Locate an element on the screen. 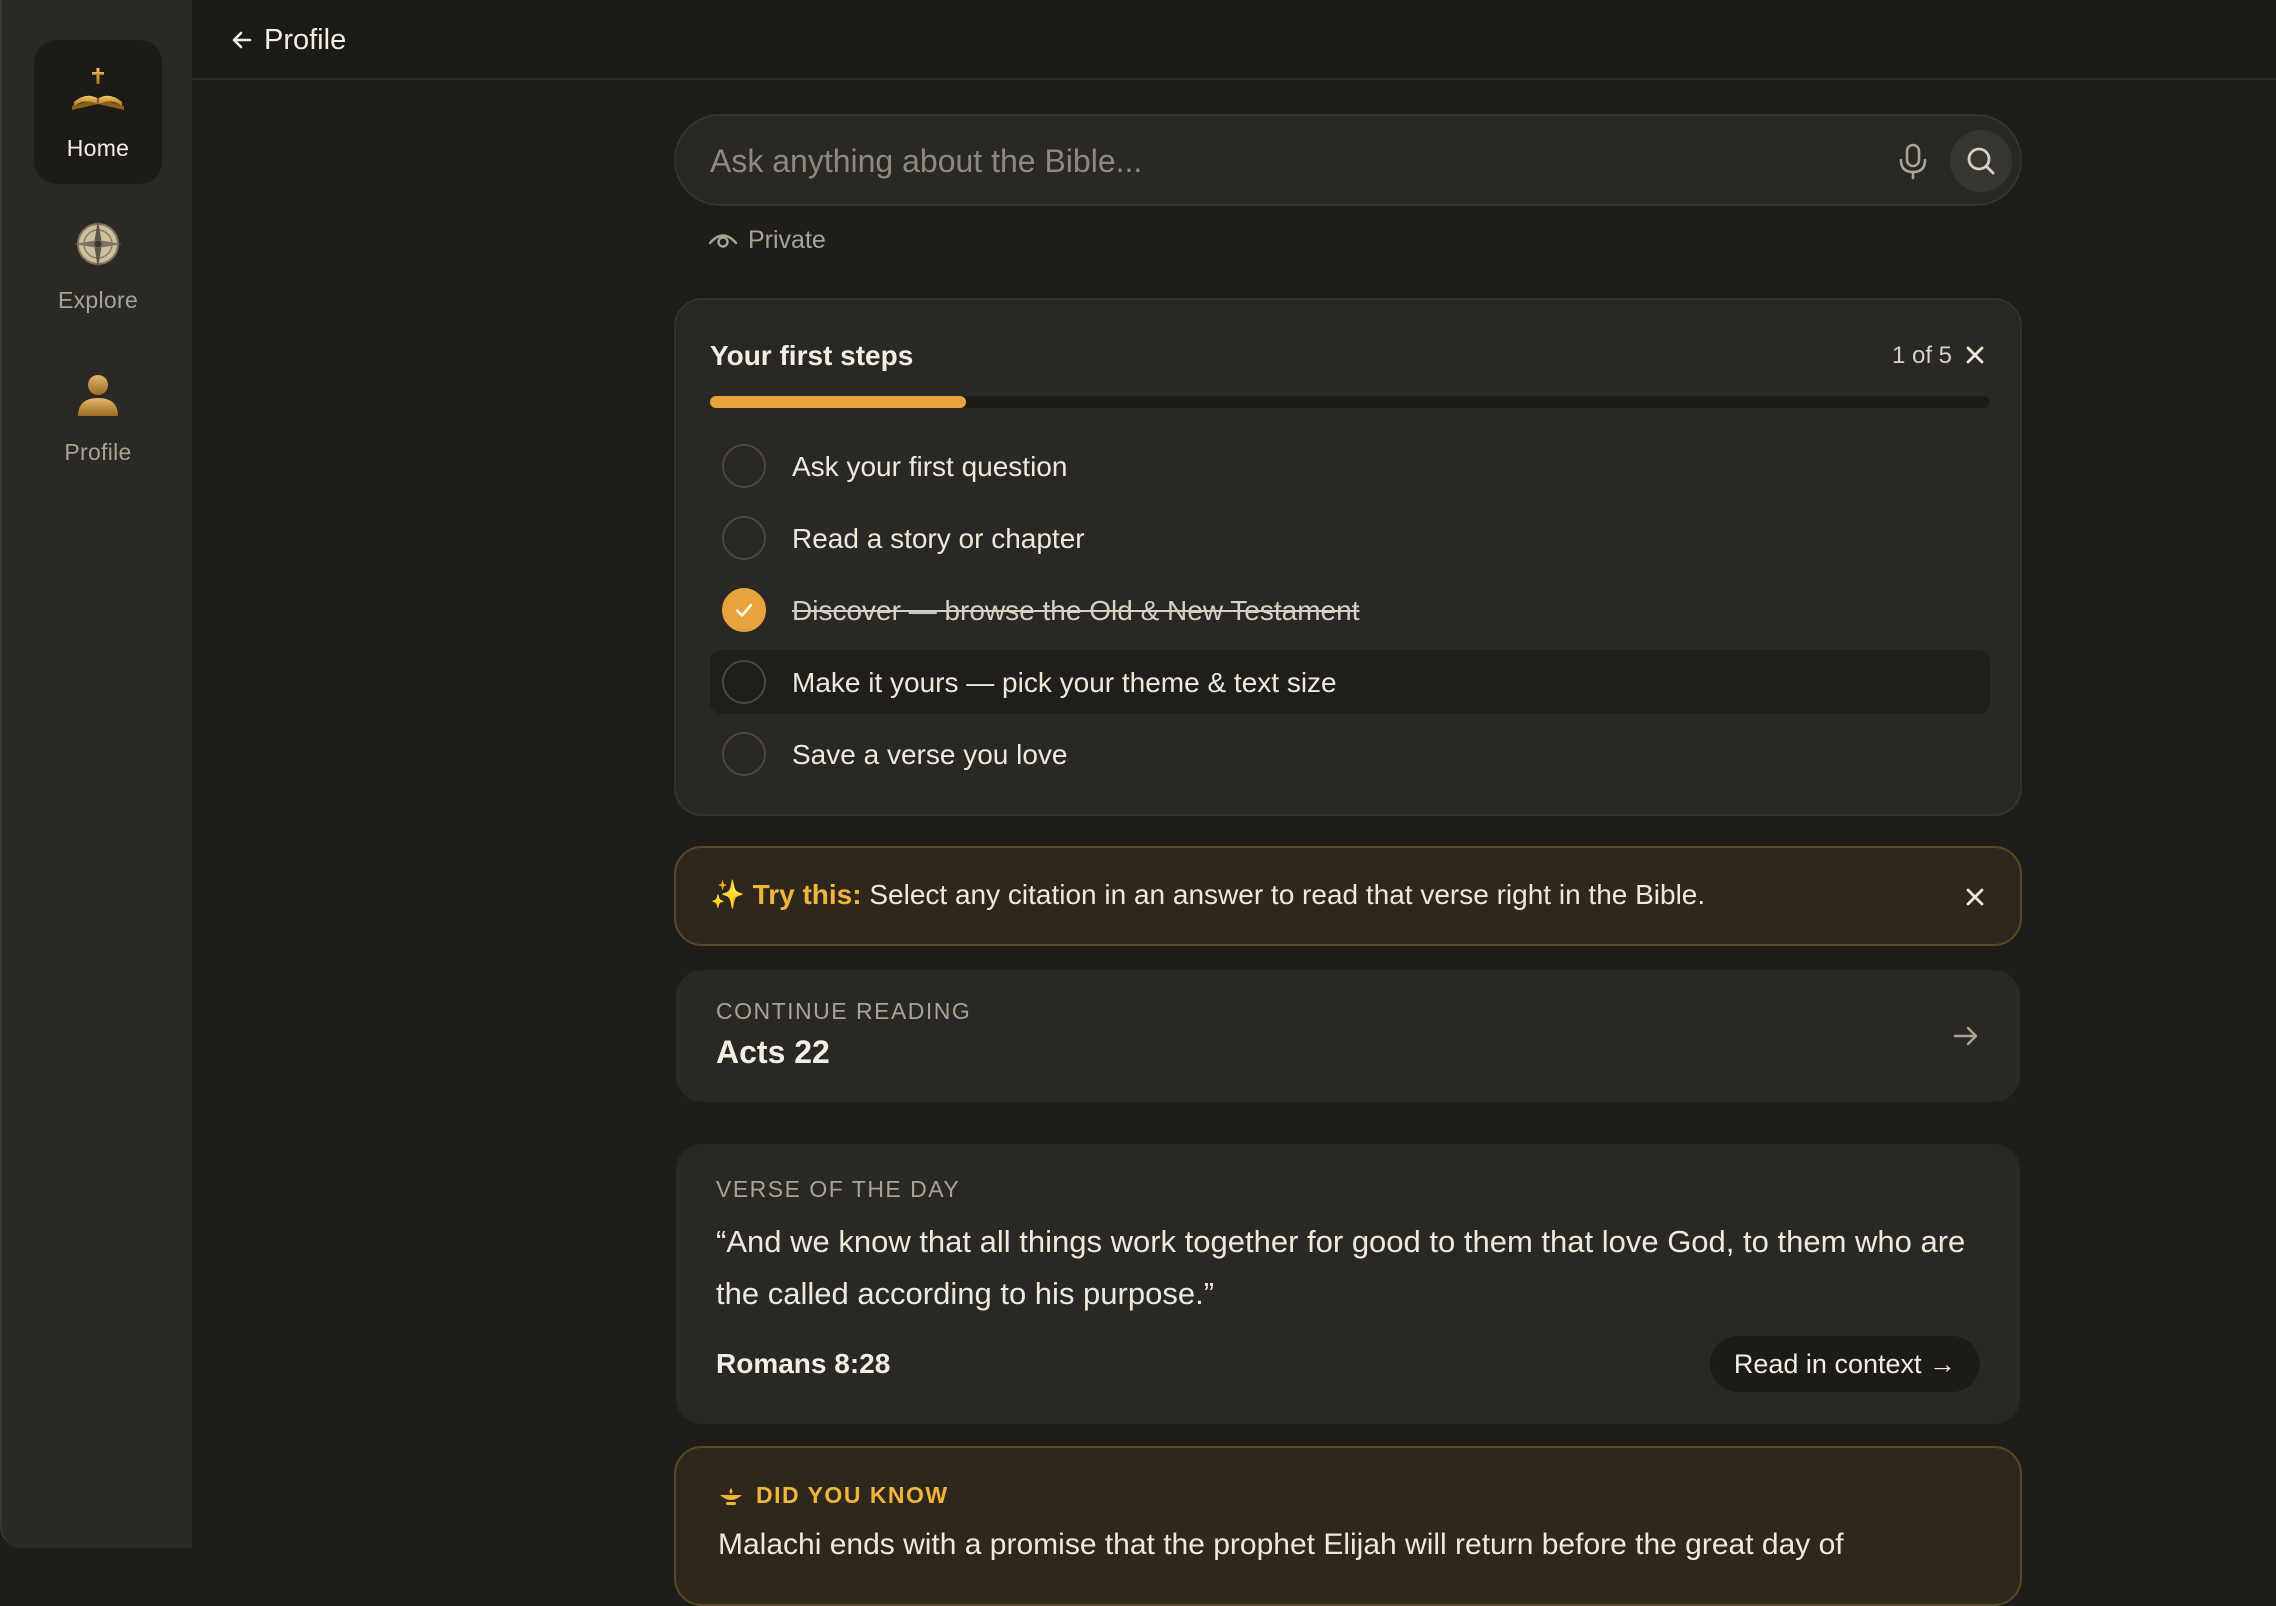  compass-icon is located at coordinates (98, 244).